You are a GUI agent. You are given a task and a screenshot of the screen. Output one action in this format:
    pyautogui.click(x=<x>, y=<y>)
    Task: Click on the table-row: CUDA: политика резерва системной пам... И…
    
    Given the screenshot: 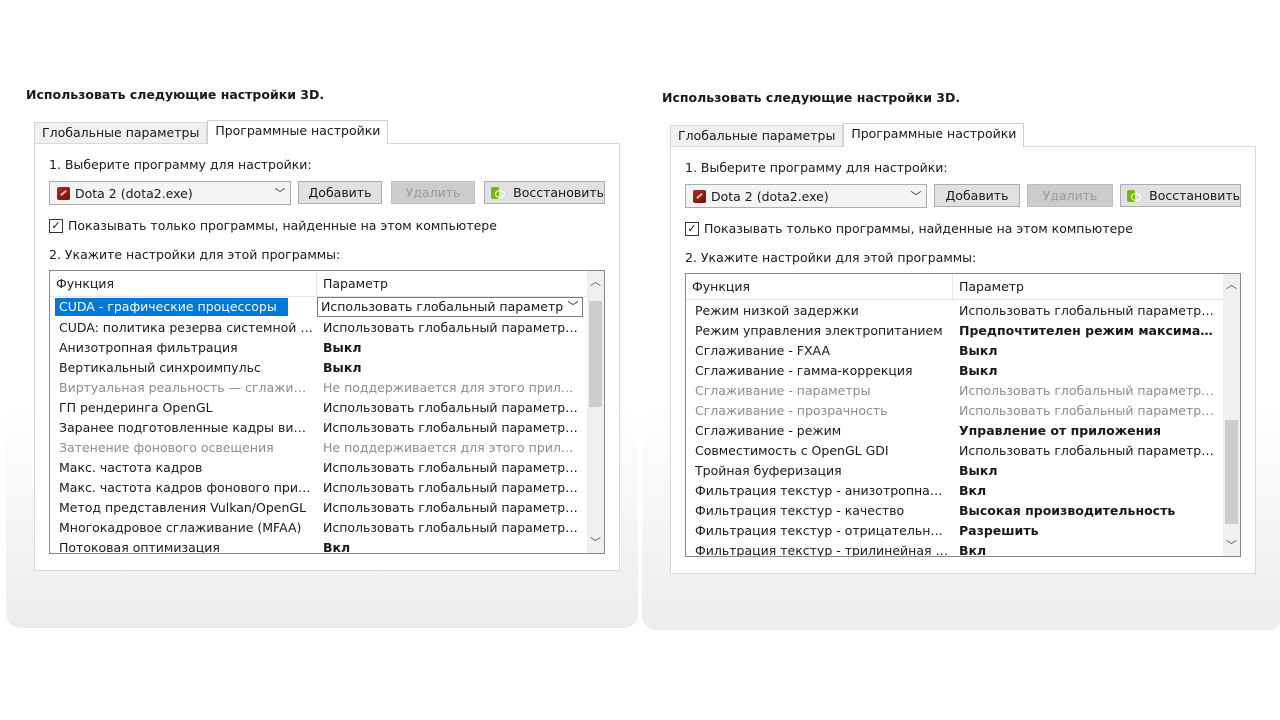 What is the action you would take?
    pyautogui.click(x=318, y=327)
    